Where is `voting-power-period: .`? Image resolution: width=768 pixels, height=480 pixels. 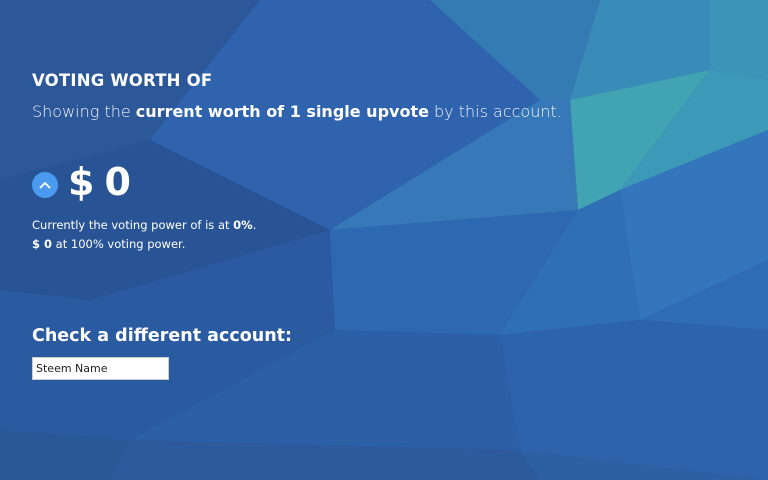
voting-power-period: . is located at coordinates (254, 225).